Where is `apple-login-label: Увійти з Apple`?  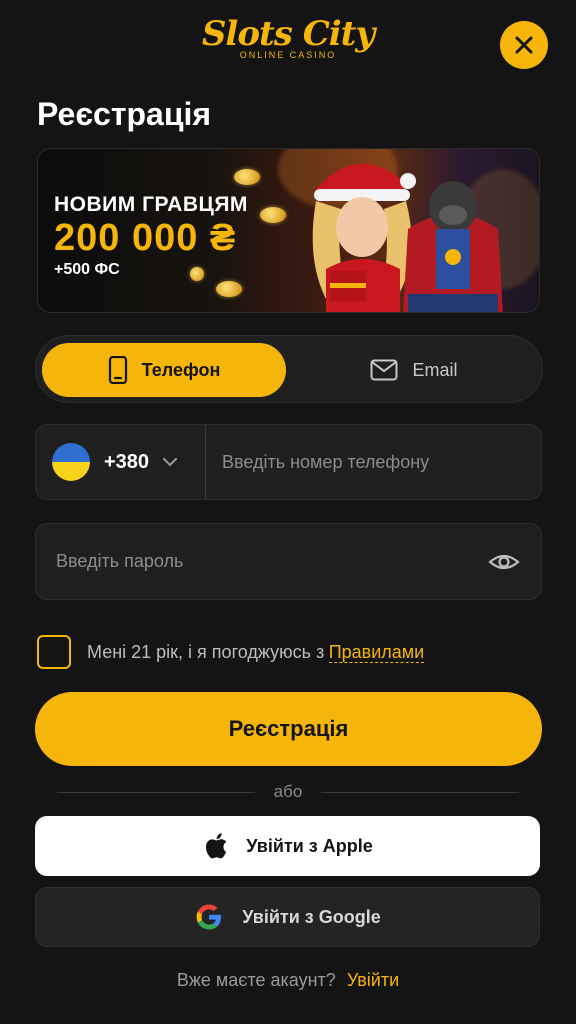
apple-login-label: Увійти з Apple is located at coordinates (309, 845).